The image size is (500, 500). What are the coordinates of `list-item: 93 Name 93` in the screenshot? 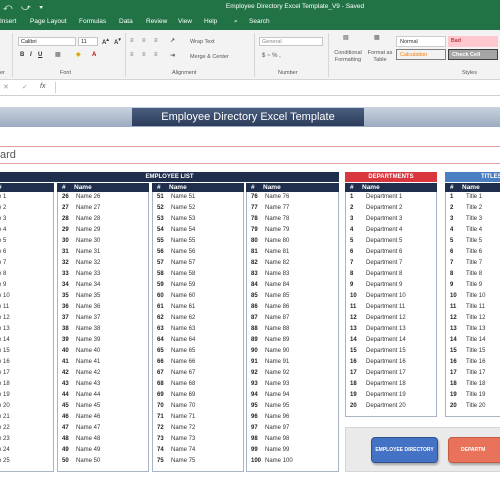 It's located at (292, 384).